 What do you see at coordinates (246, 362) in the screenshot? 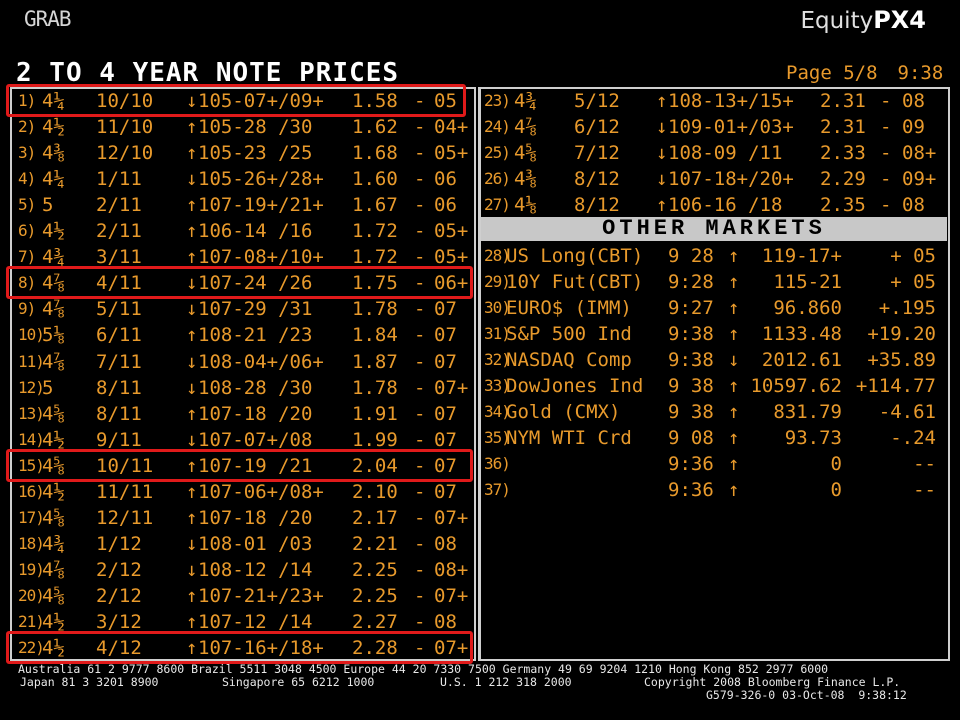
I see `note-row: 11) 4⅞ 7/11 ↓ 108-04+/06+ 1.87-07` at bounding box center [246, 362].